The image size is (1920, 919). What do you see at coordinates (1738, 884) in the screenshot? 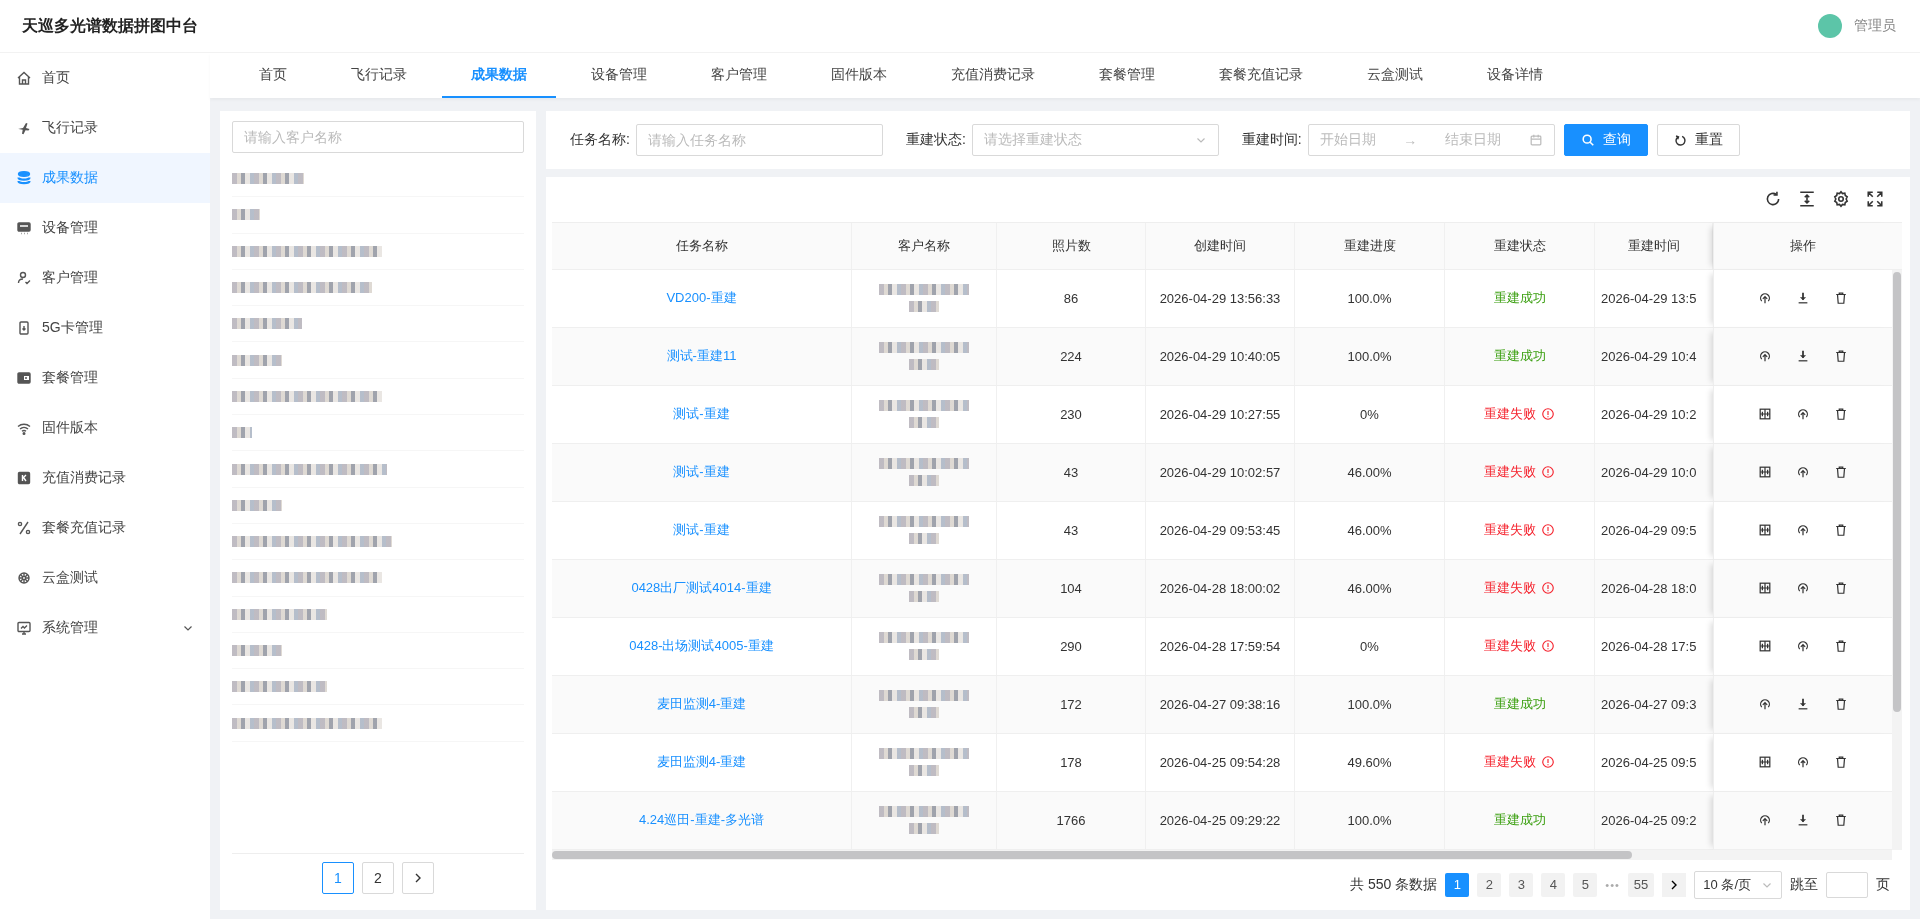
I see `page-size-select: 10 条/页` at bounding box center [1738, 884].